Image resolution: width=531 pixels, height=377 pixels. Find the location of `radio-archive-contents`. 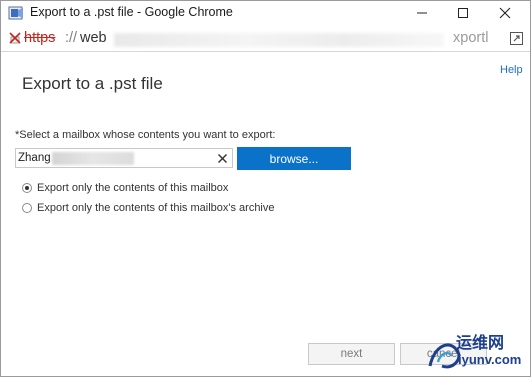

radio-archive-contents is located at coordinates (27, 208).